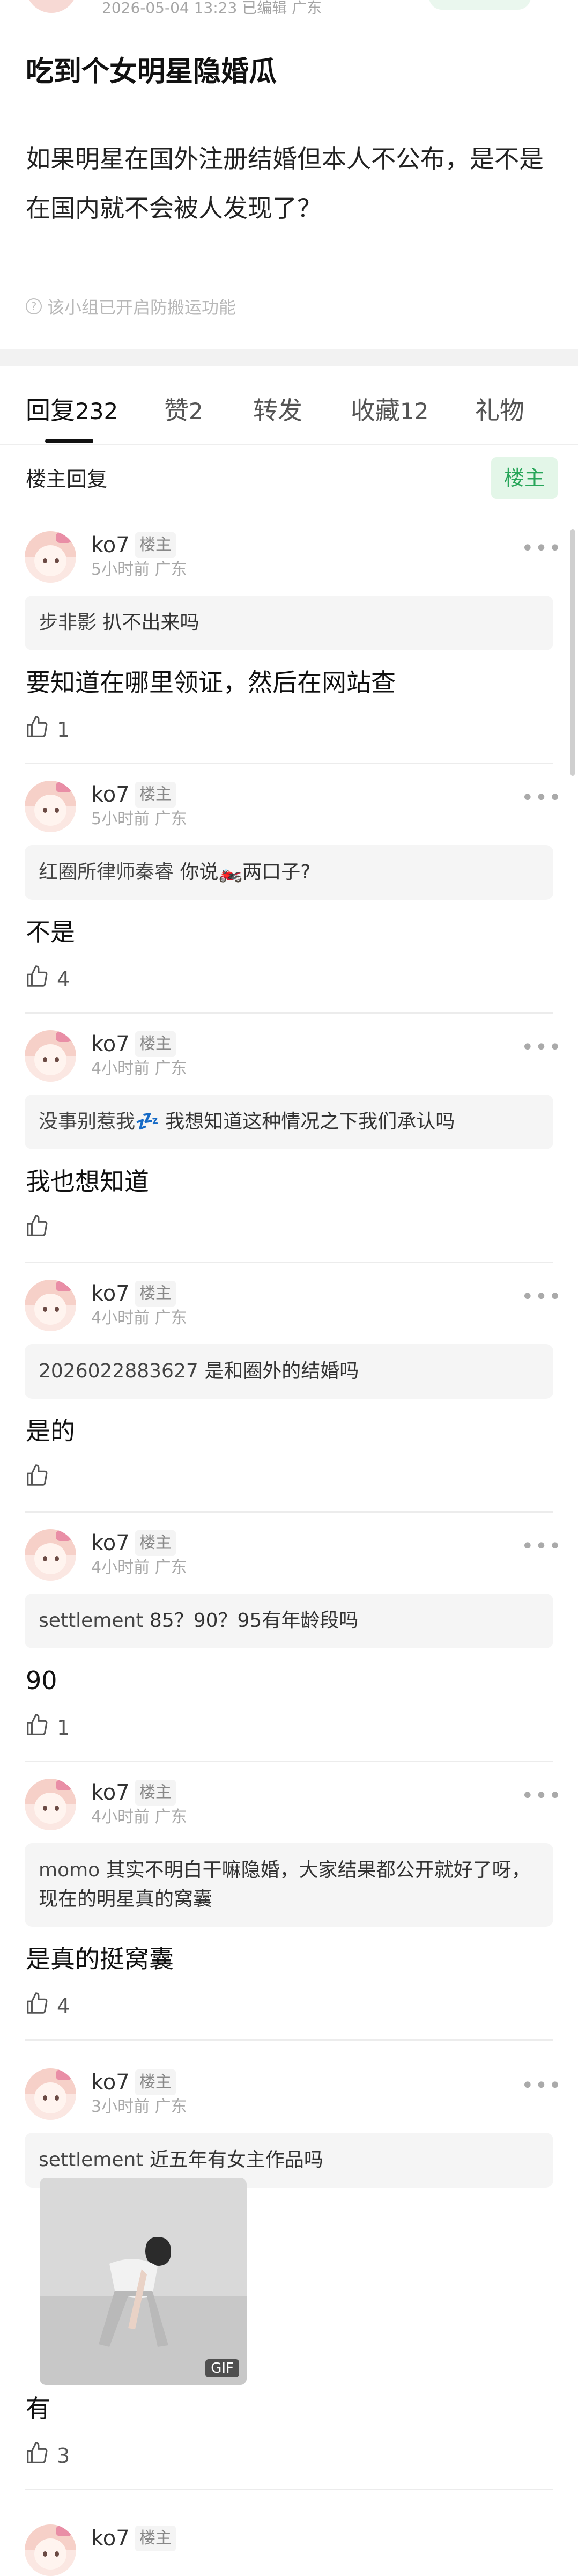 This screenshot has height=2576, width=578. What do you see at coordinates (87, 1181) in the screenshot?
I see `reply-text: 我也想知道` at bounding box center [87, 1181].